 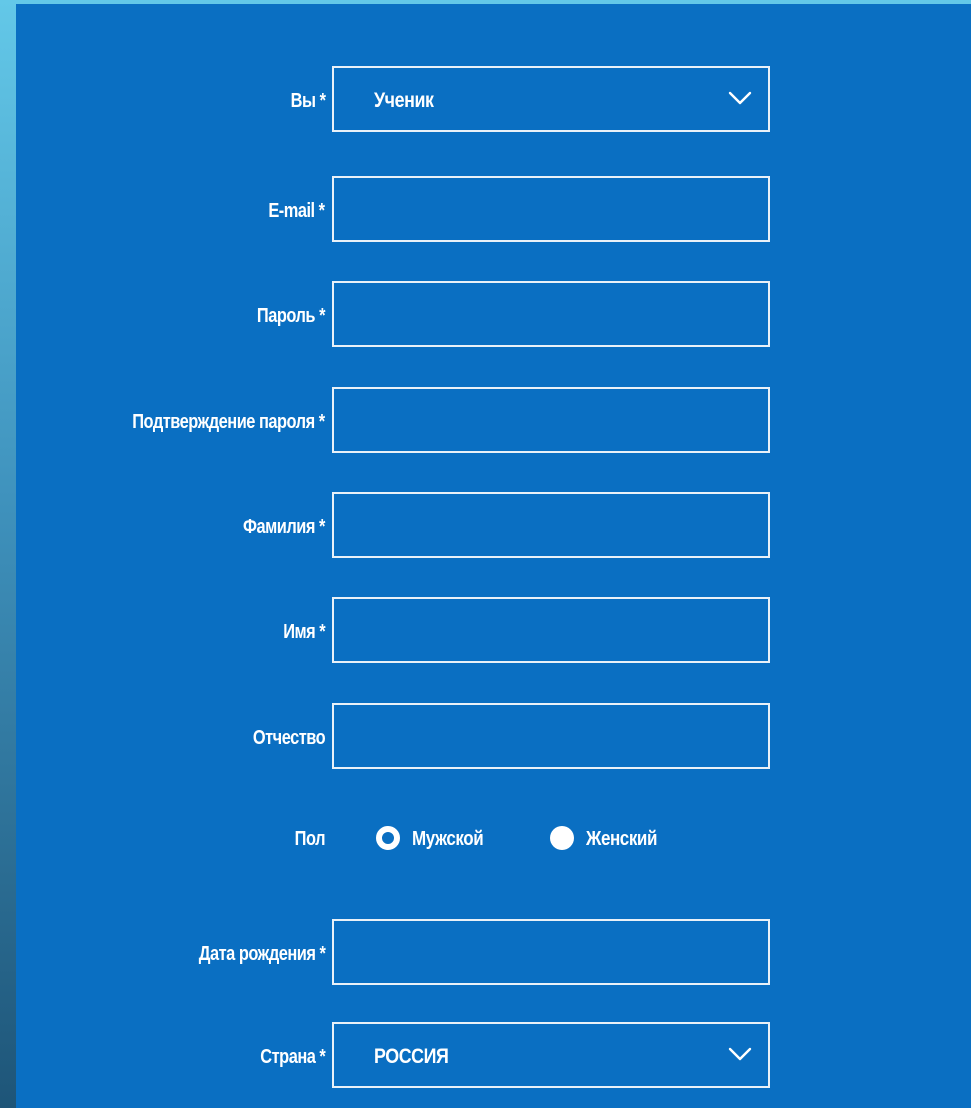 I want to click on password-label: Пароль *, so click(x=291, y=316).